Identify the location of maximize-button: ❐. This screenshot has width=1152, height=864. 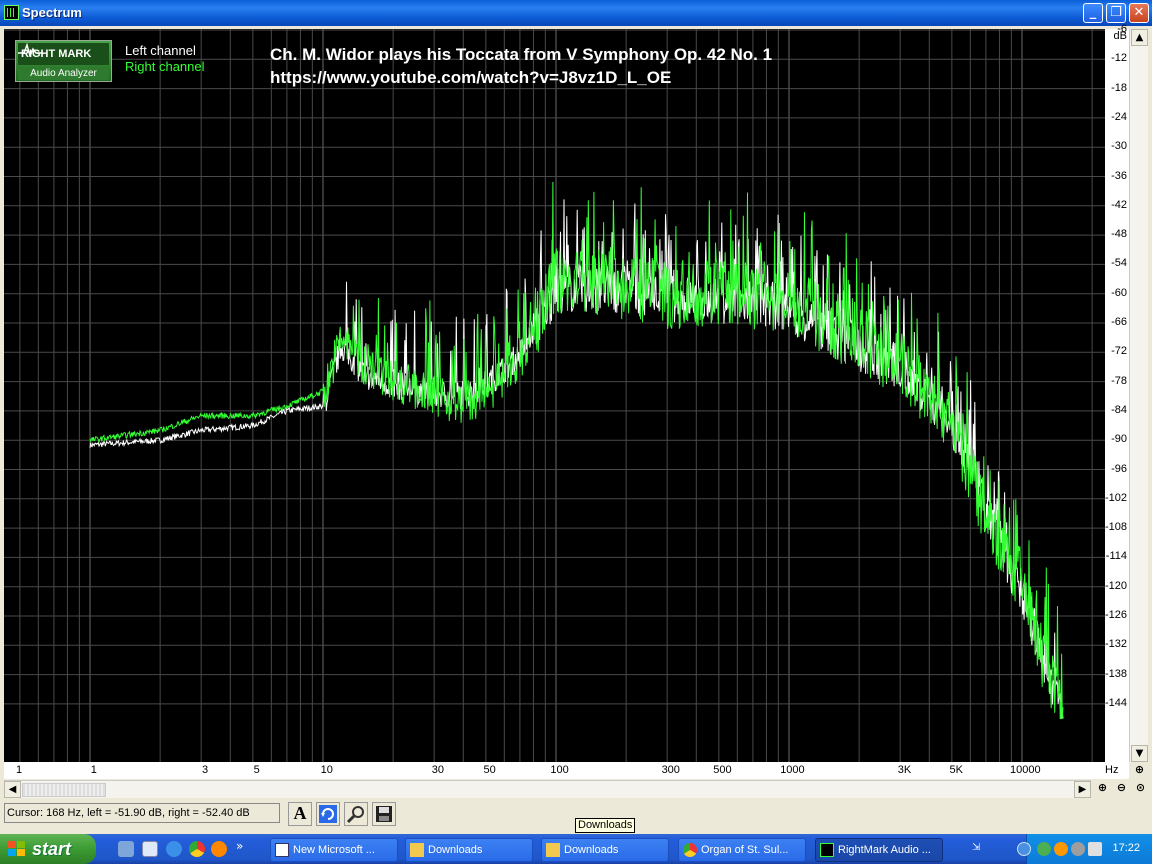
(1116, 13).